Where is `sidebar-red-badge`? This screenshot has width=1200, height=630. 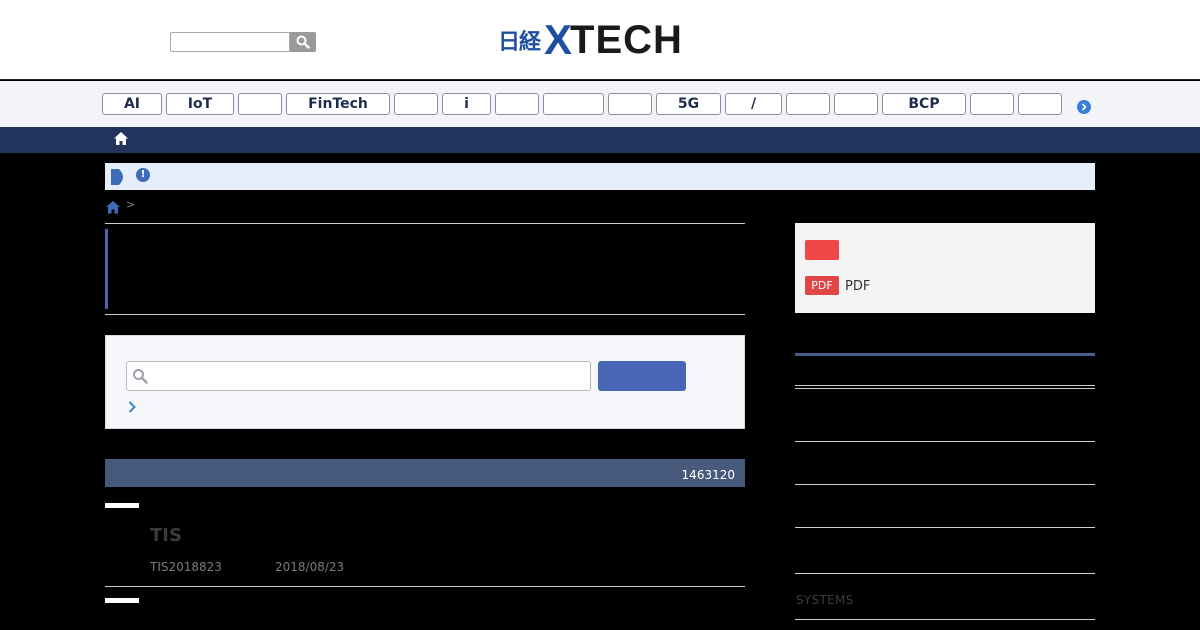
sidebar-red-badge is located at coordinates (822, 250).